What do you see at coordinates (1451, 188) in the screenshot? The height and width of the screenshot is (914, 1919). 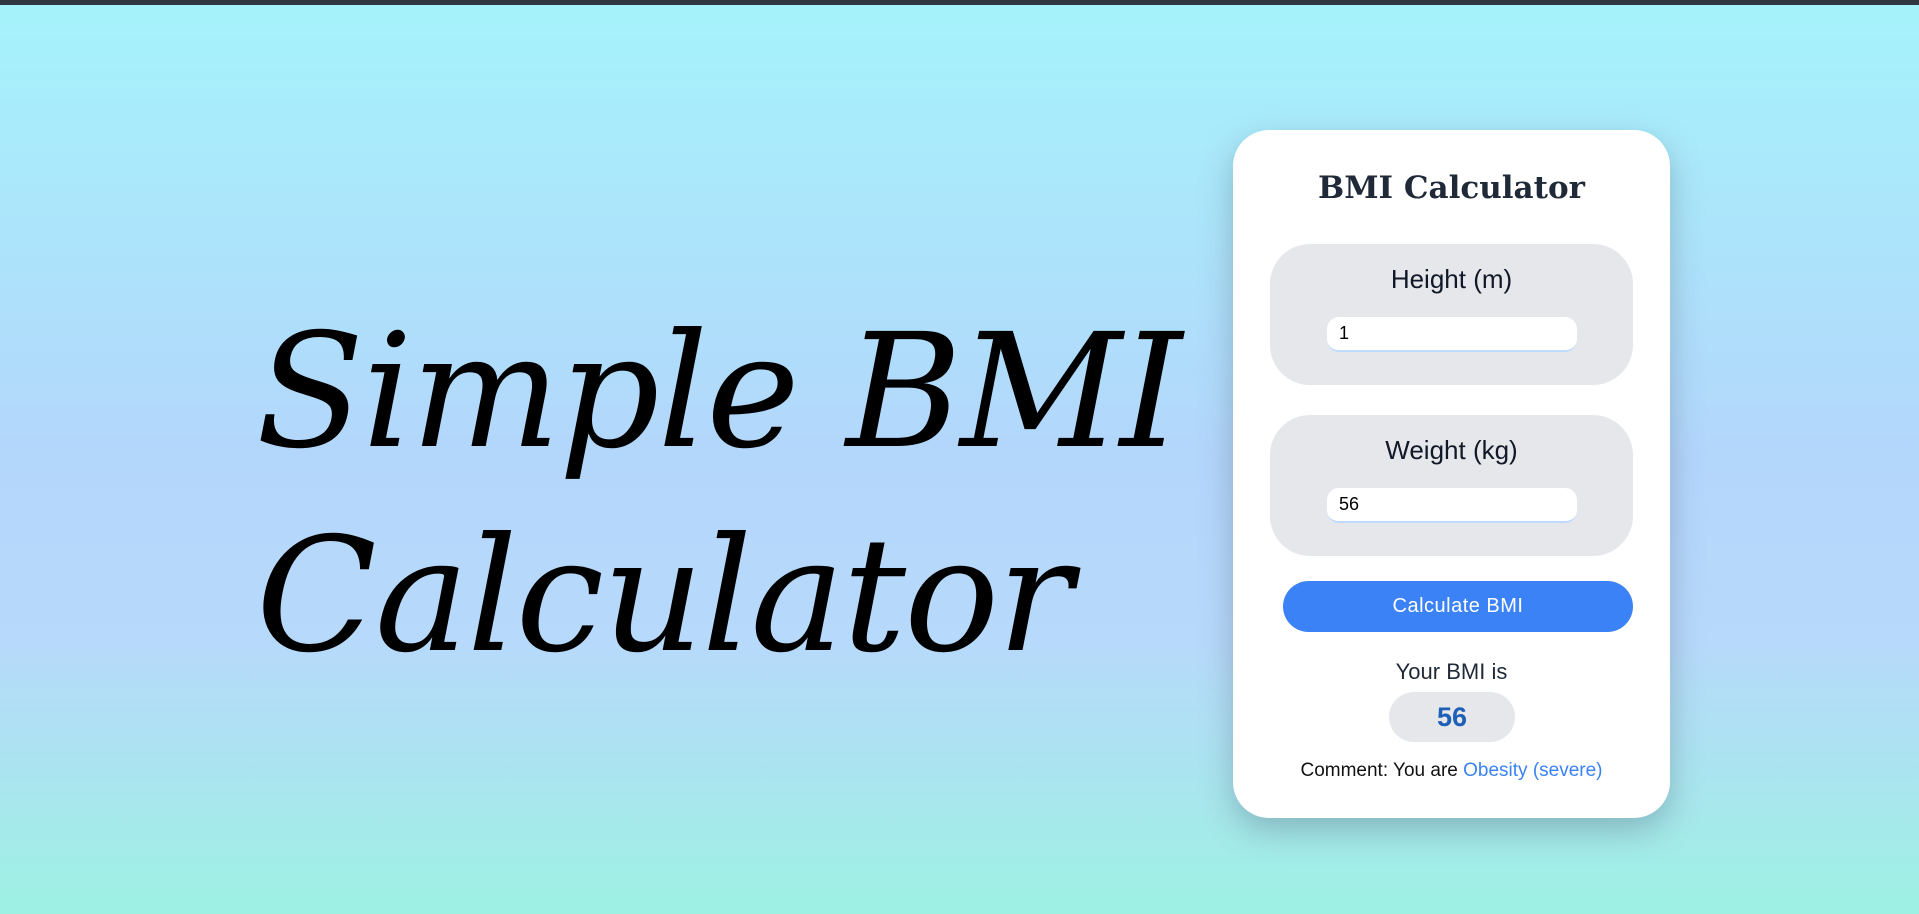 I see `card-title: BMI Calculator` at bounding box center [1451, 188].